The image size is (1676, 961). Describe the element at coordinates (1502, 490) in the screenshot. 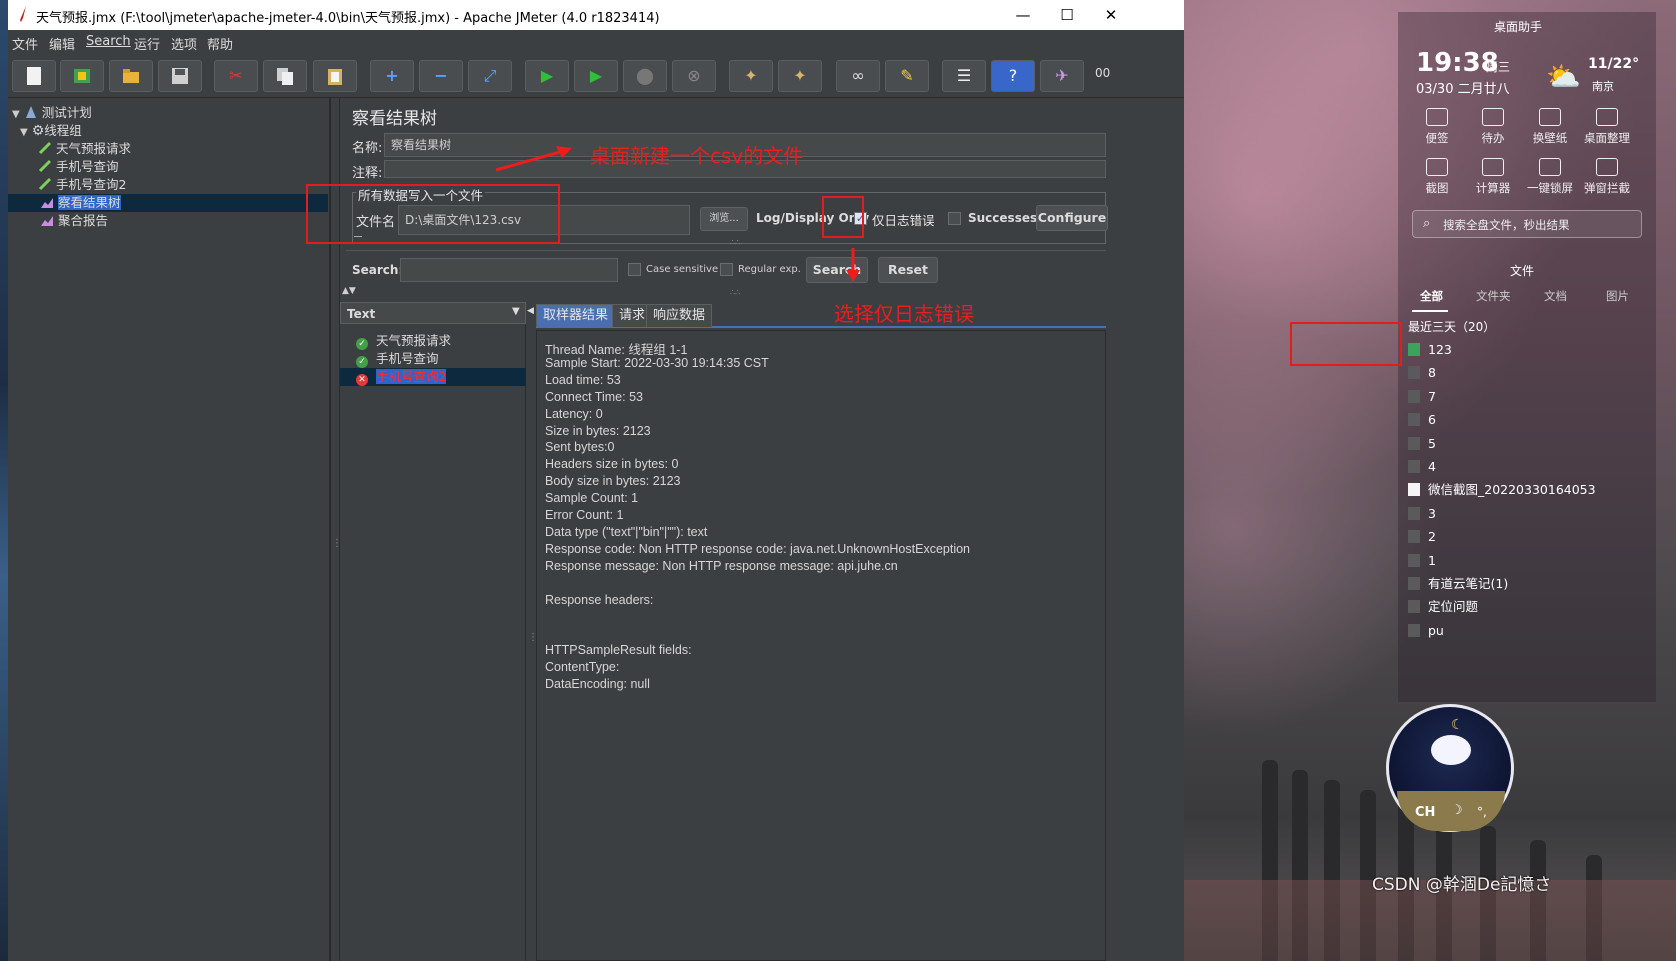

I see `recent-file-item: 微信截图_20220330164053` at that location.